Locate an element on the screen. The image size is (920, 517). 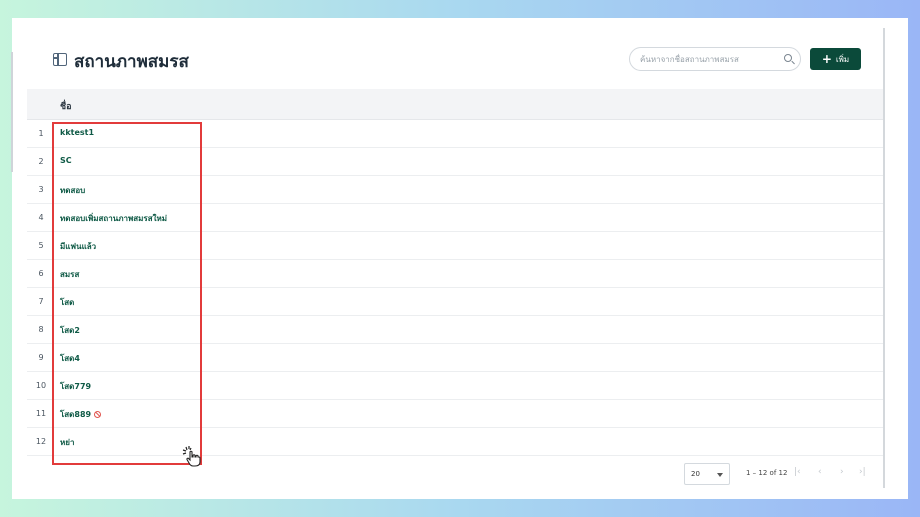
add-button-label: เพิ่ม is located at coordinates (842, 59).